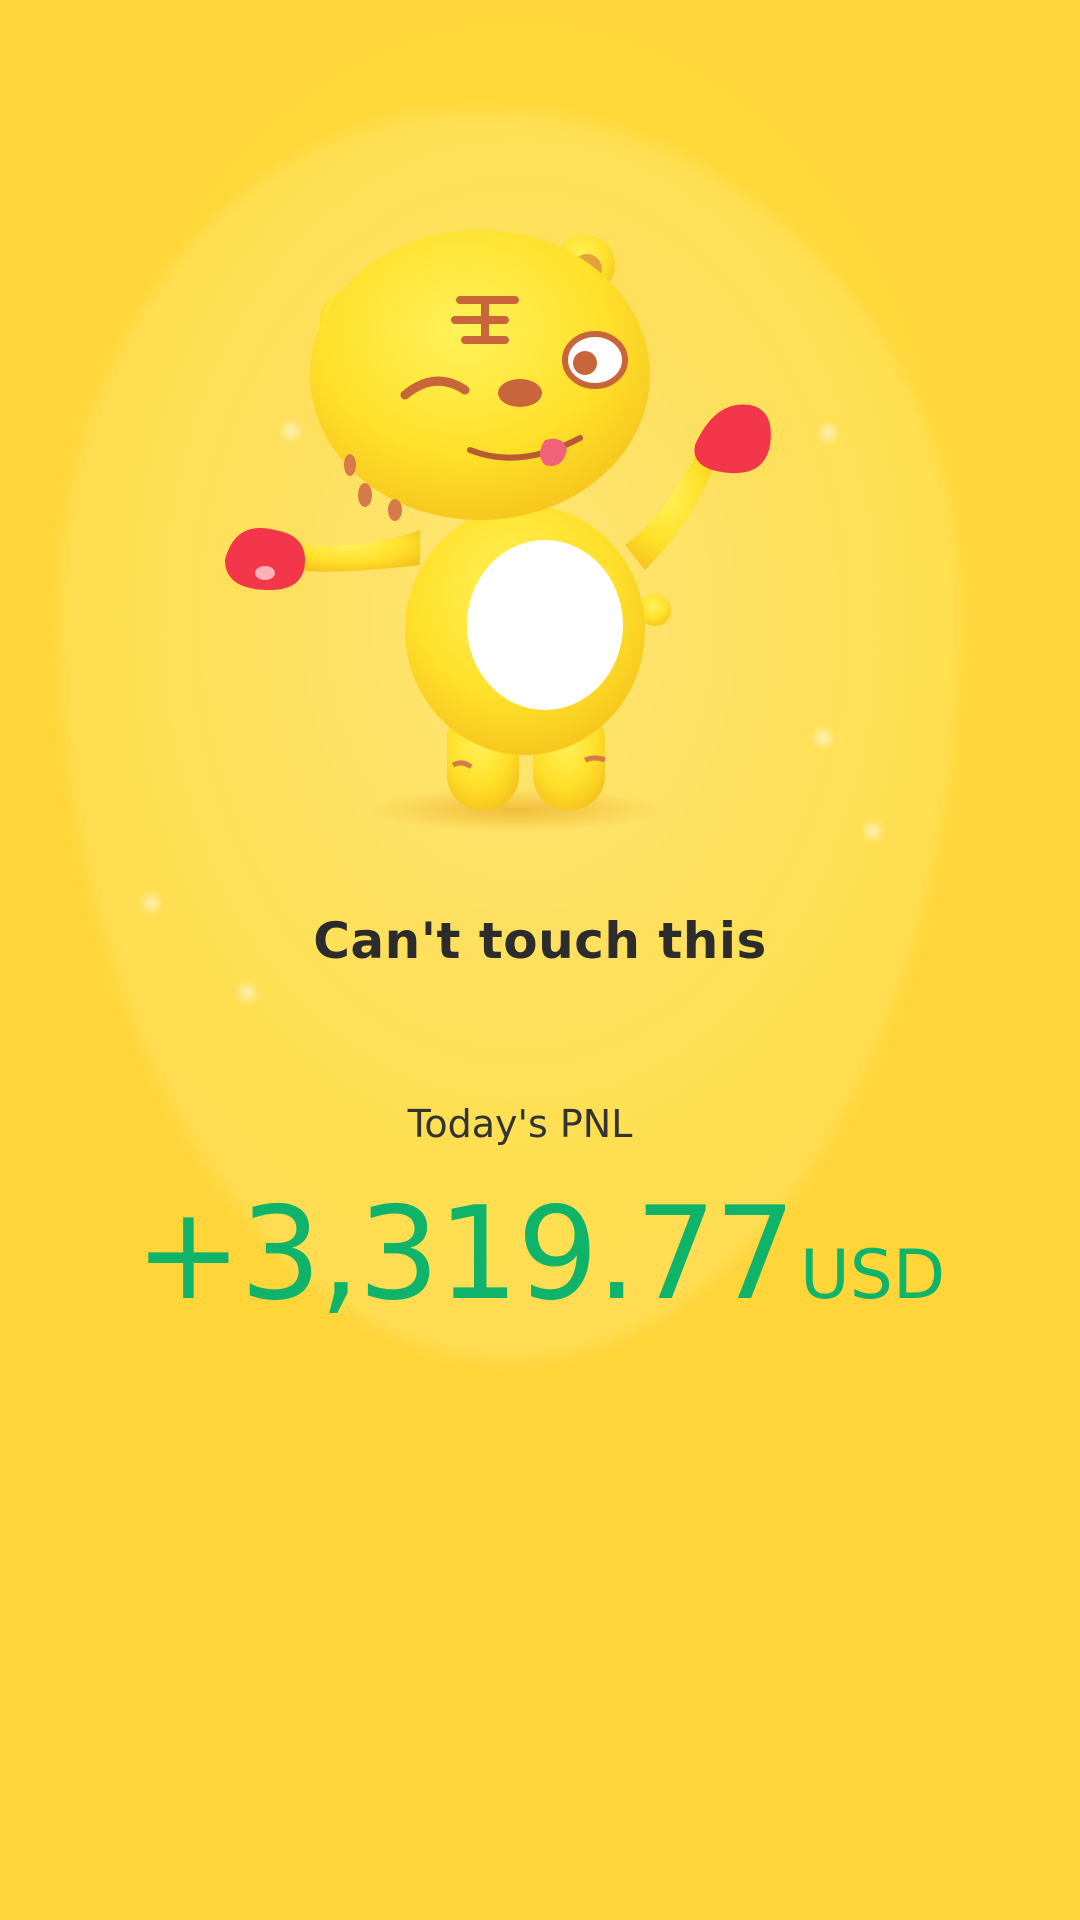  Describe the element at coordinates (520, 1124) in the screenshot. I see `pnl-label: Today's PNL` at that location.